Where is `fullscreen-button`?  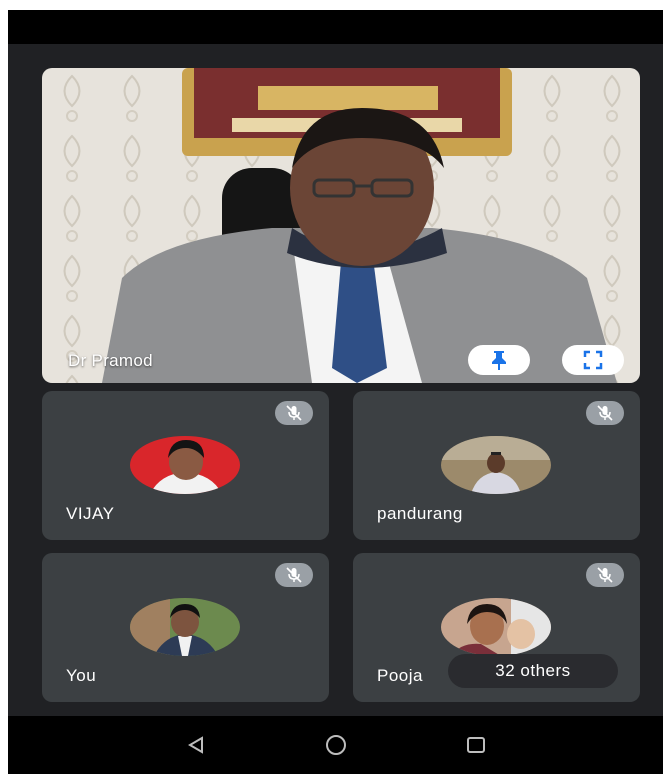 fullscreen-button is located at coordinates (593, 360).